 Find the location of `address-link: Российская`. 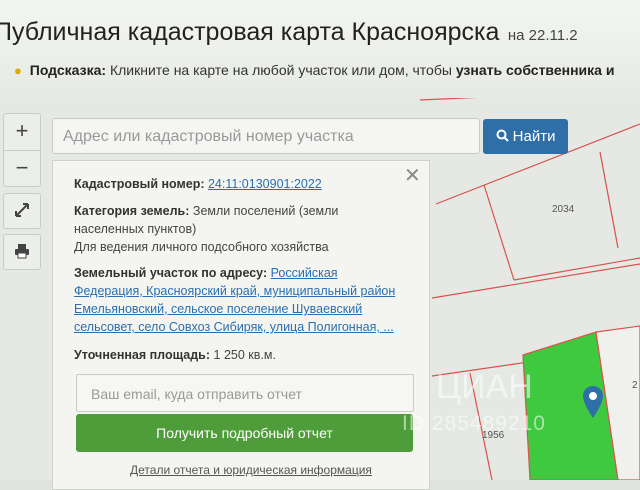

address-link: Российская is located at coordinates (304, 273).